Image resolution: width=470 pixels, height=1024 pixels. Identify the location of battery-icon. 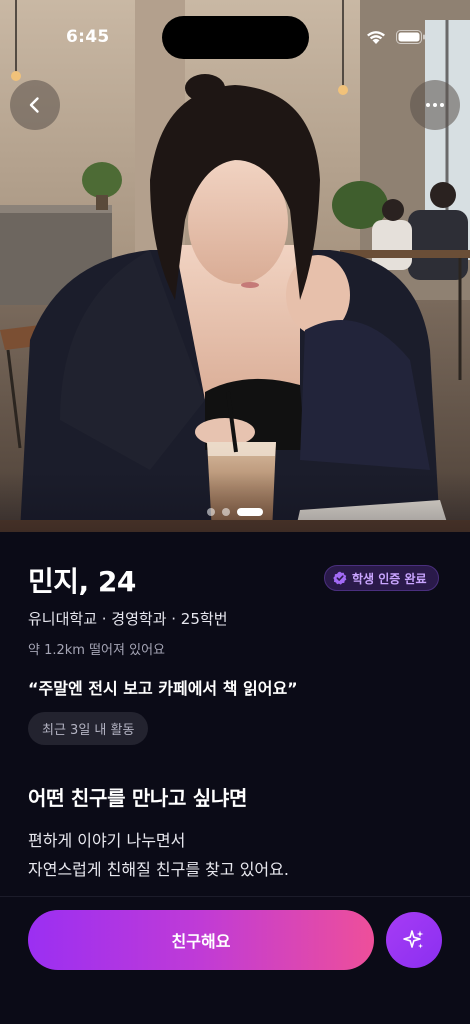
(410, 37).